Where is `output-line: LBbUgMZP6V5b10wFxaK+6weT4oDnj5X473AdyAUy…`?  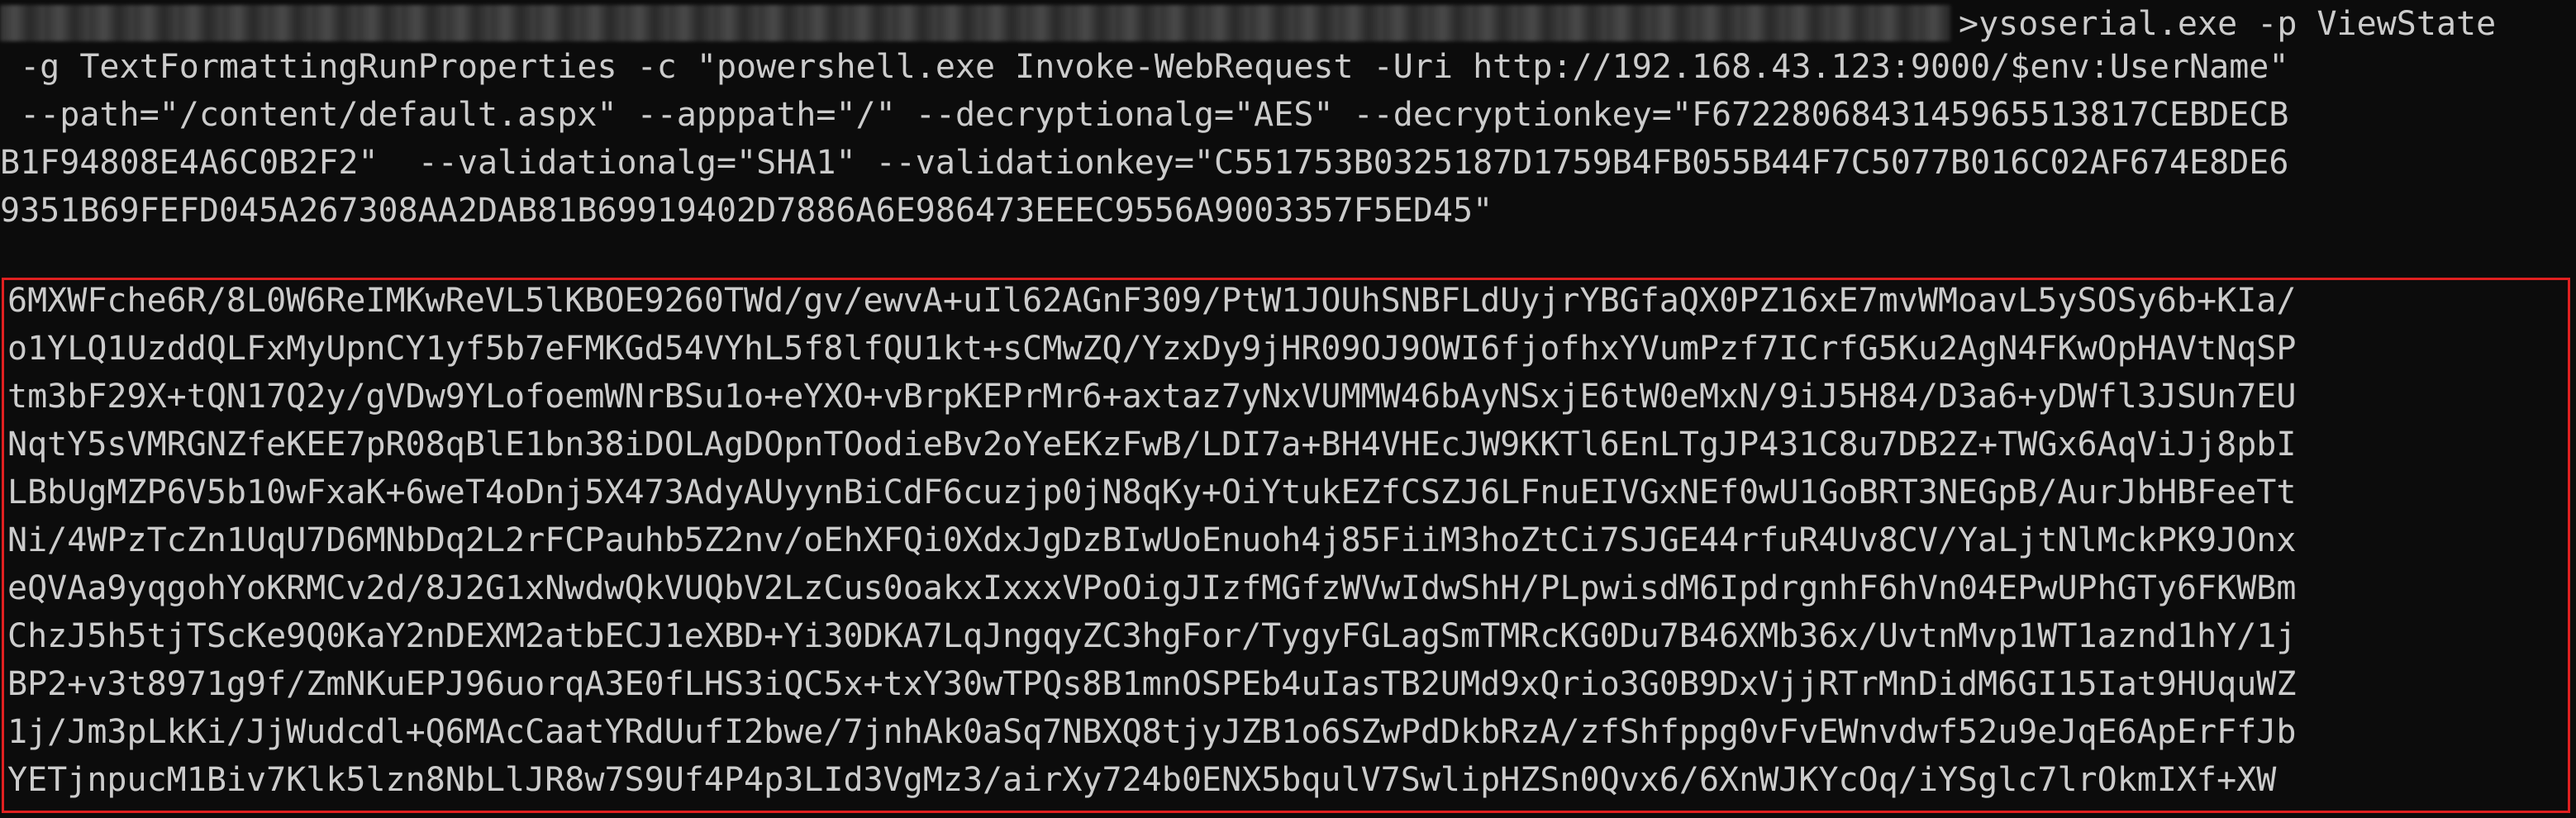
output-line: LBbUgMZP6V5b10wFxaK+6weT4oDnj5X473AdyAUy… is located at coordinates (1152, 492).